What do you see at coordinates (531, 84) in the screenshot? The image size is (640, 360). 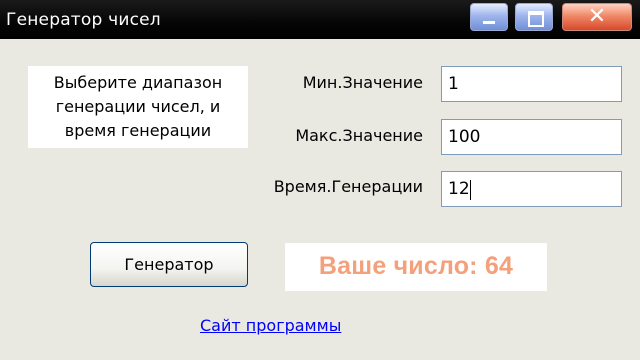 I see `min-value-input` at bounding box center [531, 84].